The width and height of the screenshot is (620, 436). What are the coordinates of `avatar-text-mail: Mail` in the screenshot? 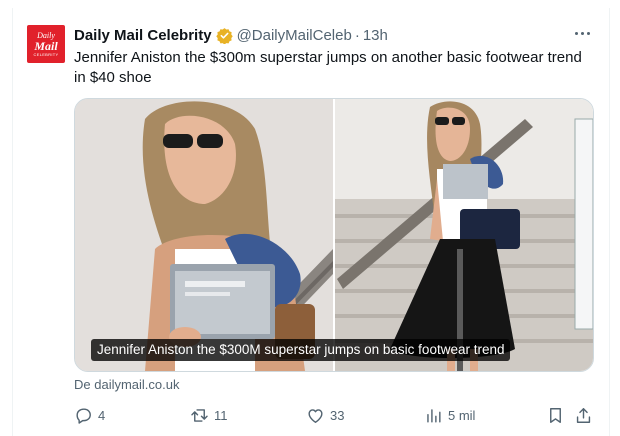 It's located at (46, 45).